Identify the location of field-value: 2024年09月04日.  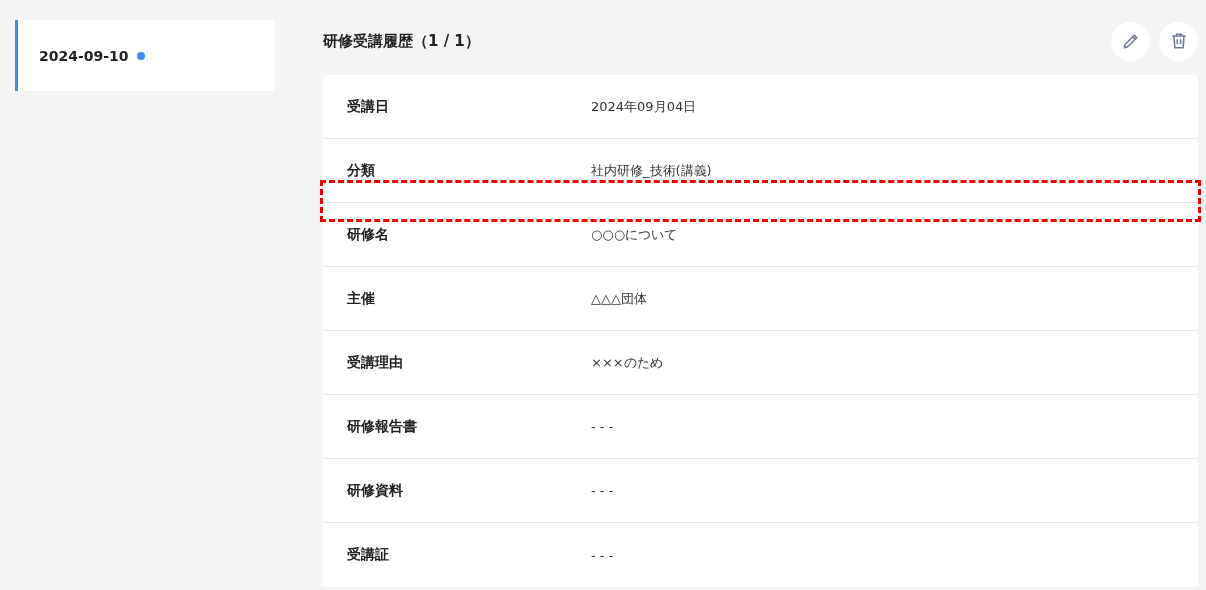
(644, 106).